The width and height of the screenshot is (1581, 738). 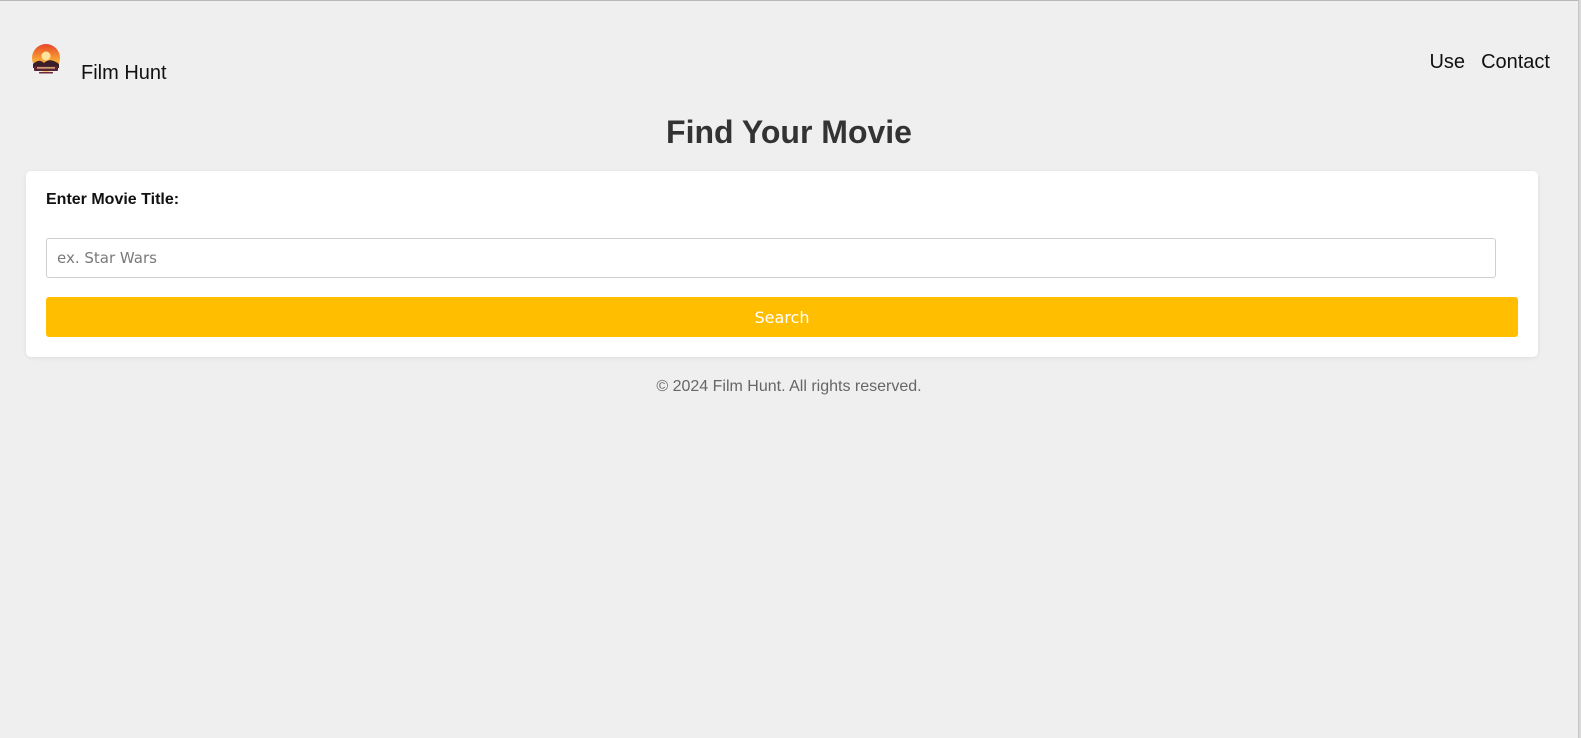 I want to click on footer-copyright: © 2024 Film Hunt. All rights reserved., so click(x=789, y=386).